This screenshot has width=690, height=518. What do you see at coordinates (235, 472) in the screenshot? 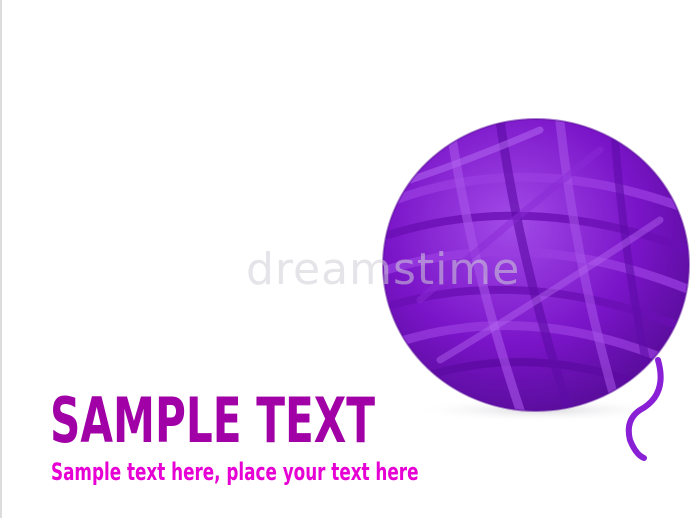
I see `subline: Sample text here, place your text here` at bounding box center [235, 472].